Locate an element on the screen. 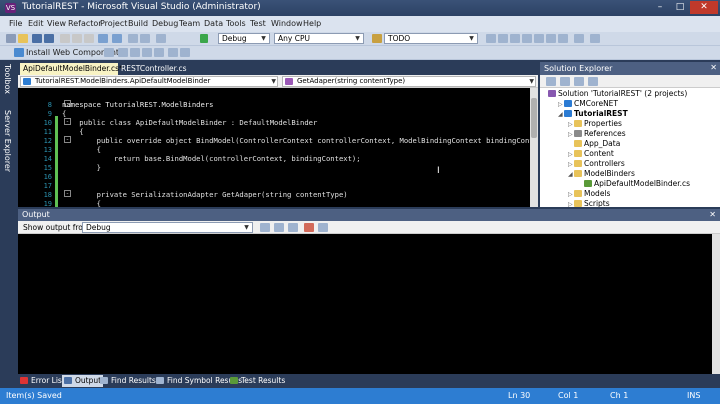  toolbar-options-icon is located at coordinates (595, 38).